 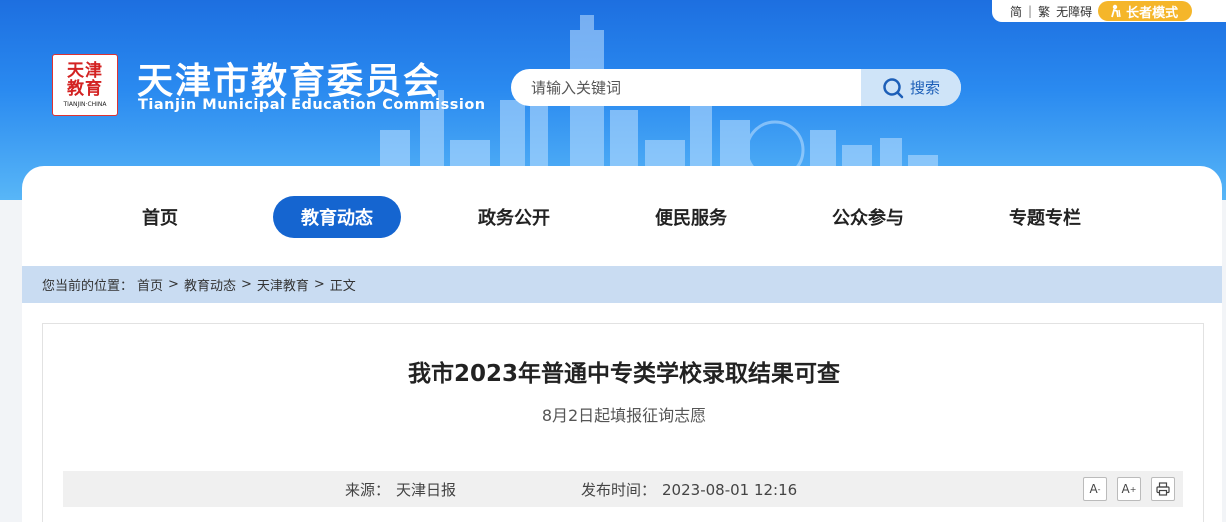 What do you see at coordinates (924, 88) in the screenshot?
I see `search-button-label: 搜索` at bounding box center [924, 88].